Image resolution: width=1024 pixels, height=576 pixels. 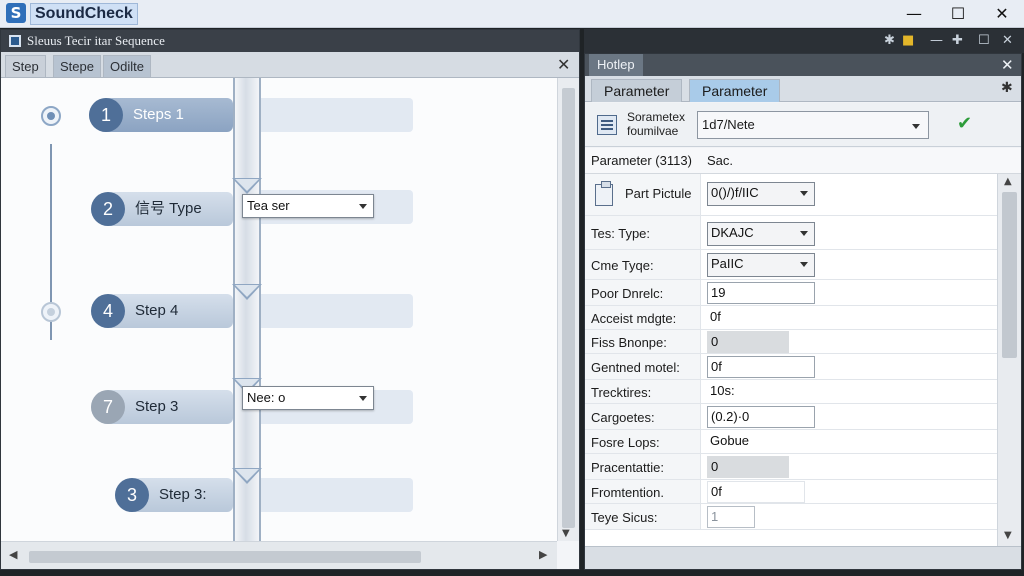 I want to click on scroll-right-icon: ▶, so click(x=543, y=554).